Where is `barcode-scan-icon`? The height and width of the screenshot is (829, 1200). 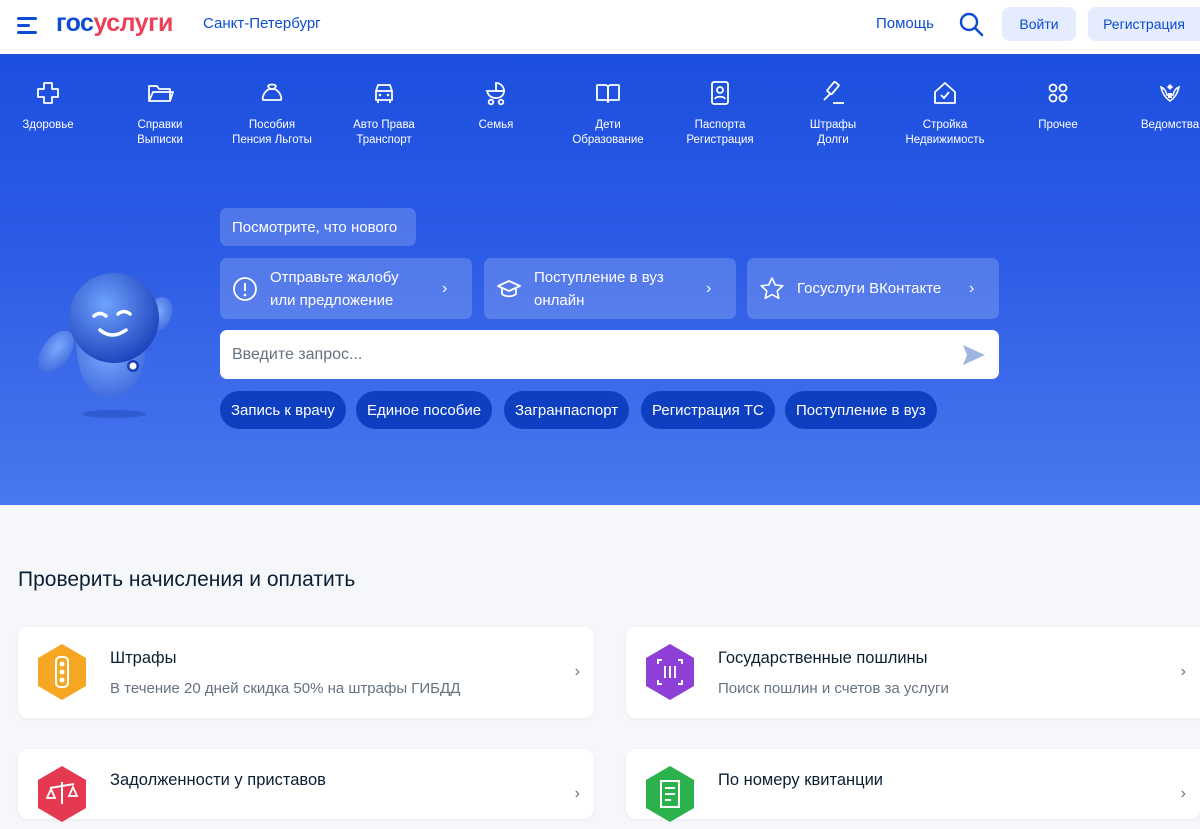
barcode-scan-icon is located at coordinates (670, 672).